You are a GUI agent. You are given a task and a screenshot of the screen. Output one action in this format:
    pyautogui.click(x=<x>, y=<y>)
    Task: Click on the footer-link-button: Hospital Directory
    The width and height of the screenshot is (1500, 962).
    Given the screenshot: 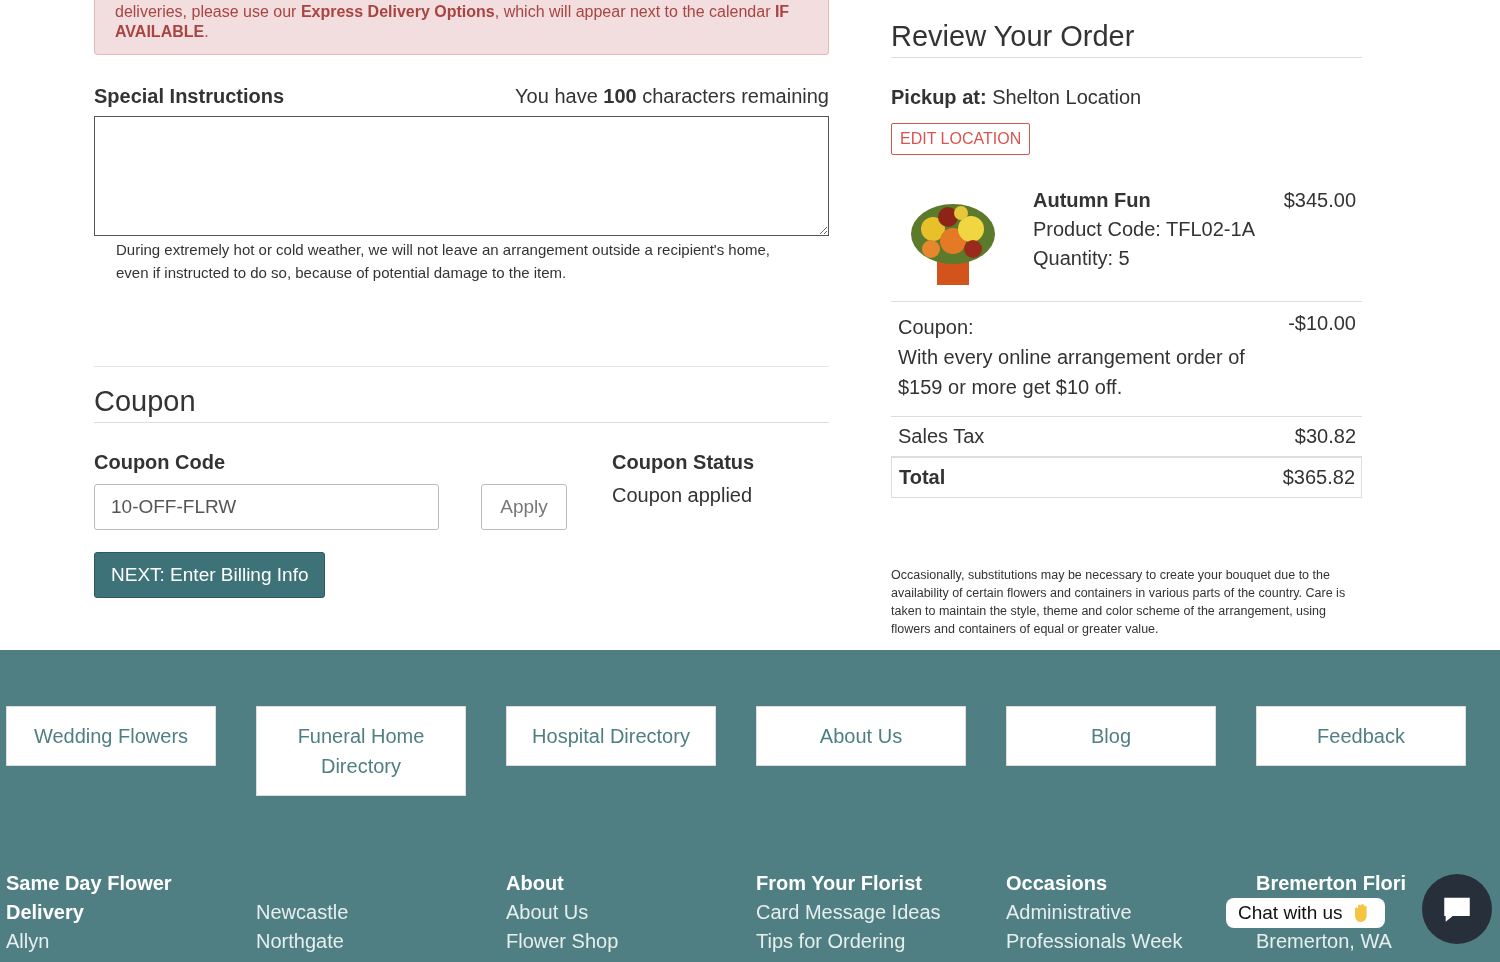 What is the action you would take?
    pyautogui.click(x=611, y=736)
    